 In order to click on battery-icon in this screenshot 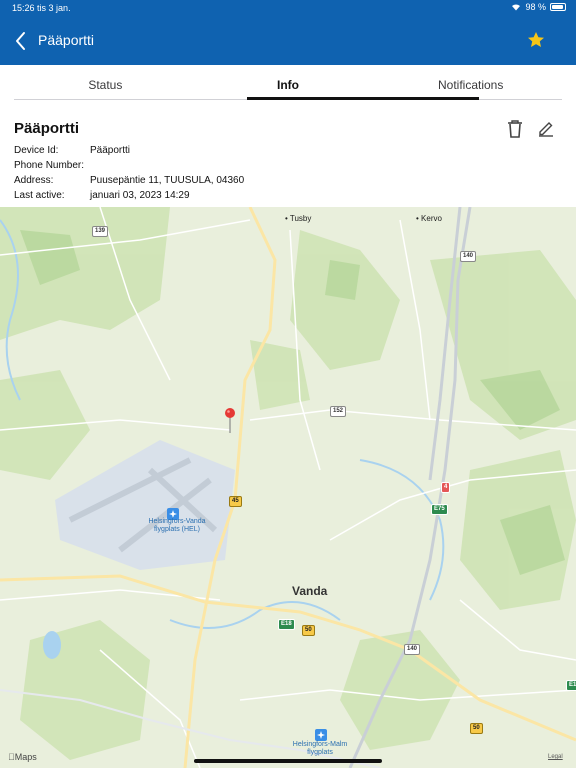, I will do `click(558, 7)`.